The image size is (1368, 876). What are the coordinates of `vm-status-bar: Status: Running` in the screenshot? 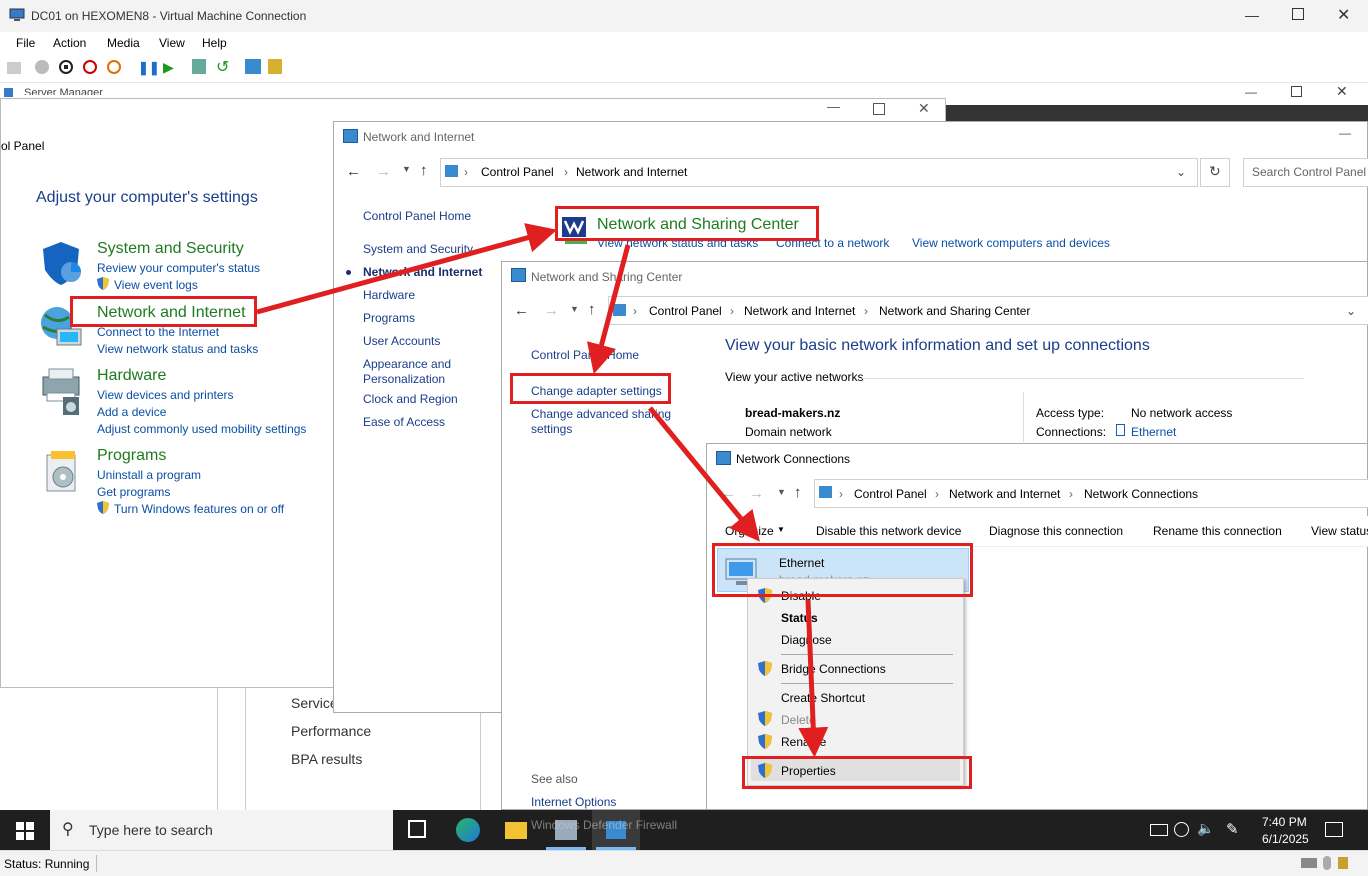 It's located at (684, 863).